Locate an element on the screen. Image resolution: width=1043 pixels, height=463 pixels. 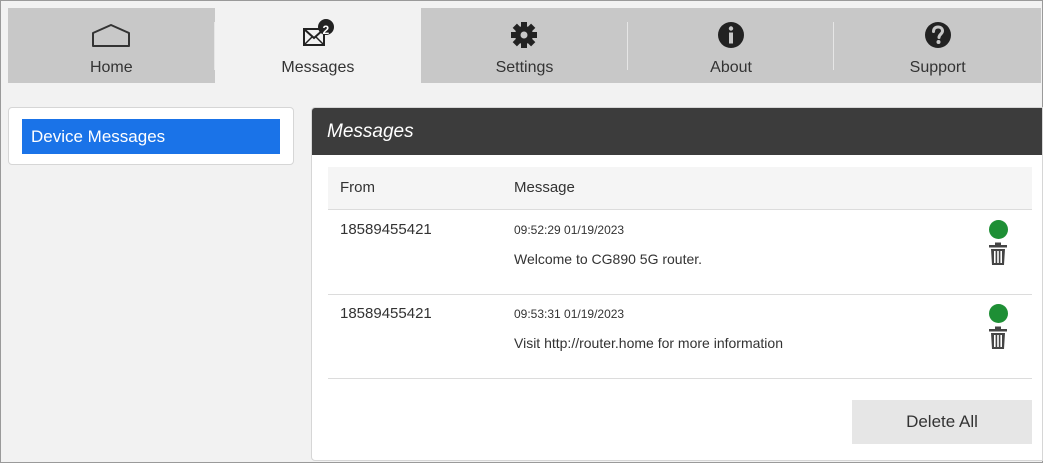
sidebar: Device Messages is located at coordinates (151, 136).